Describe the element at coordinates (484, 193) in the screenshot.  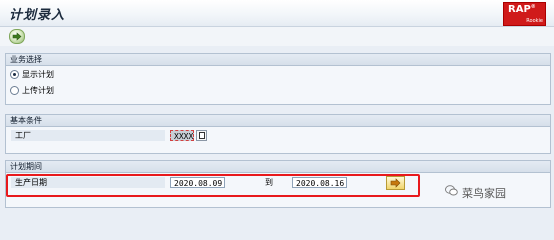
I see `watermark-text: 菜鸟家园` at that location.